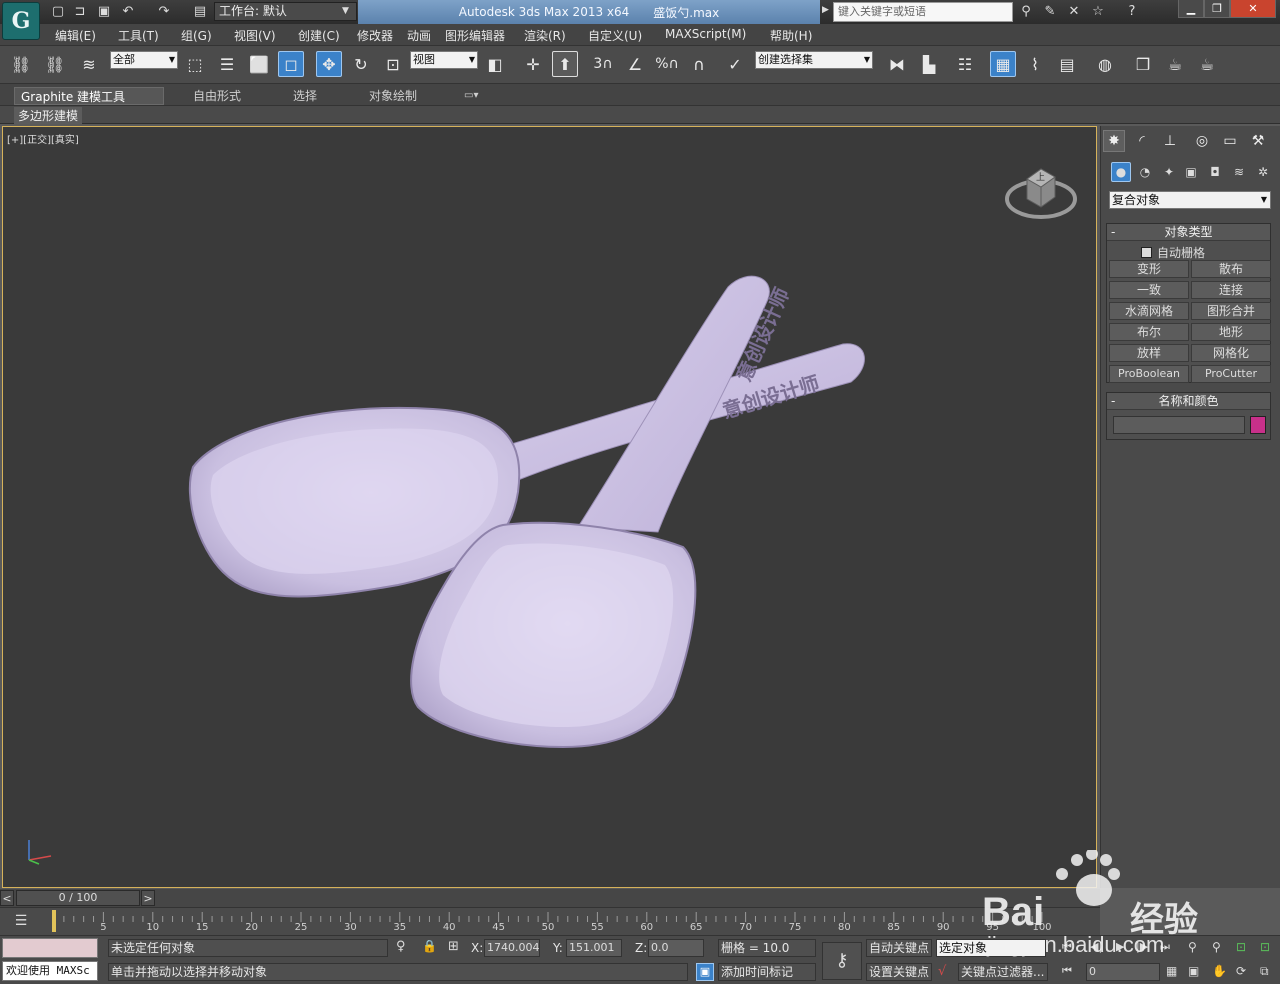 This screenshot has width=1280, height=984. Describe the element at coordinates (1149, 311) in the screenshot. I see `blobmesh-button: 水滴网格` at that location.